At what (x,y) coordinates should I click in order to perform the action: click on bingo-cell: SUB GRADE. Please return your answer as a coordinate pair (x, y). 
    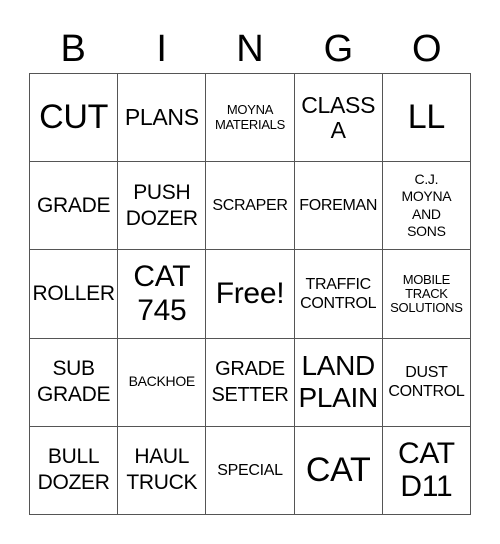
    Looking at the image, I should click on (74, 382).